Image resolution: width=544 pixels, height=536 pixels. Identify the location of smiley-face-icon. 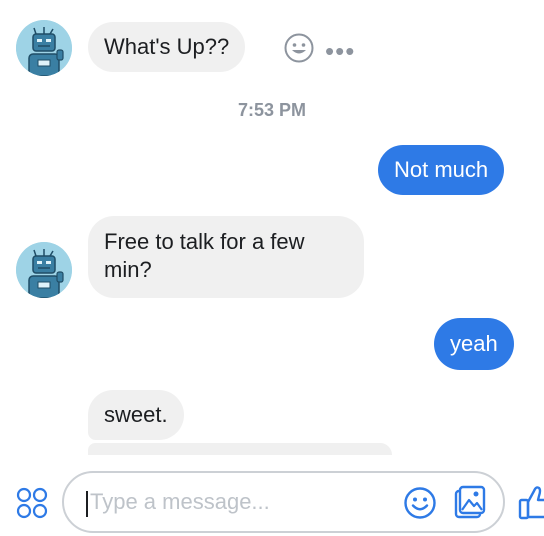
(299, 50).